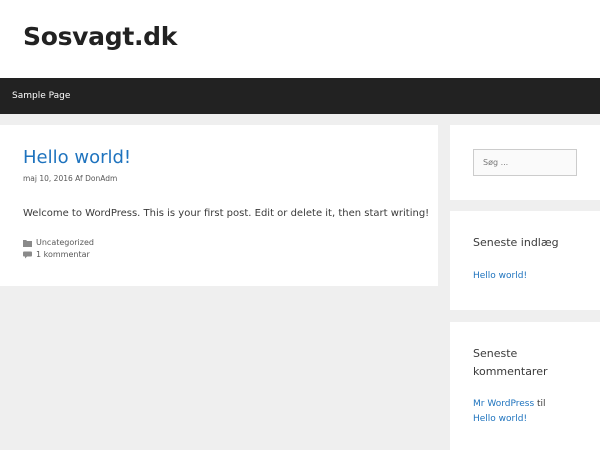  I want to click on post-comments-line: 1 kommentar, so click(56, 254).